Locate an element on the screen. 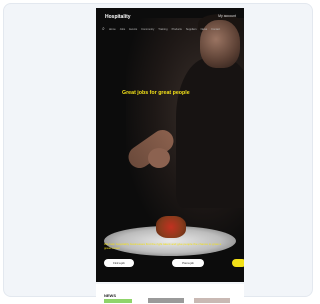 The width and height of the screenshot is (320, 304). search-icon: ⌕ is located at coordinates (103, 29).